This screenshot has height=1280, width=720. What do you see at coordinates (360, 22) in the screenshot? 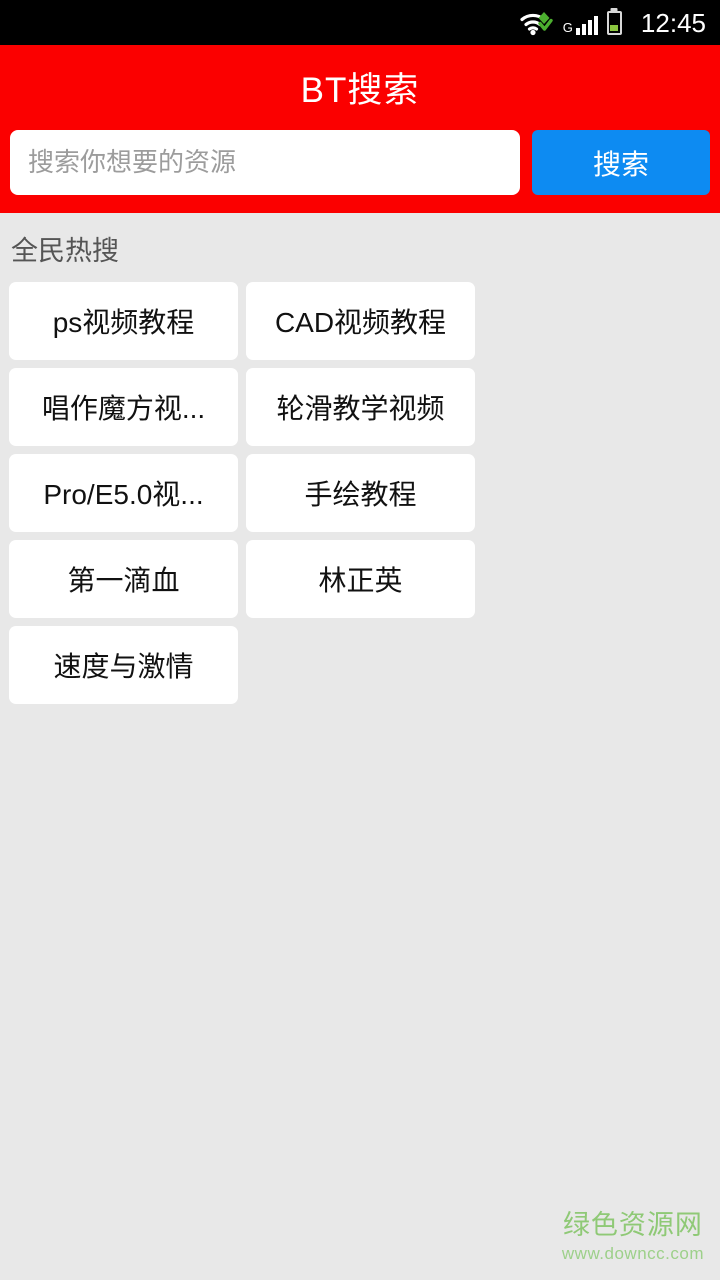
I see `status-bar: G 12:45` at bounding box center [360, 22].